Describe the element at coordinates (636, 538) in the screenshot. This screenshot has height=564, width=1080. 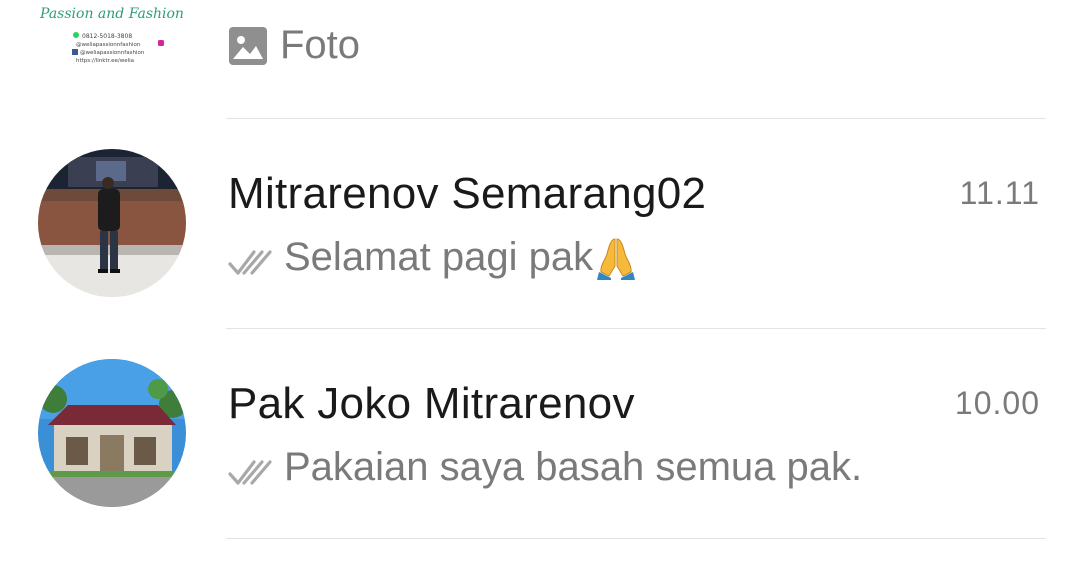
I see `divider` at that location.